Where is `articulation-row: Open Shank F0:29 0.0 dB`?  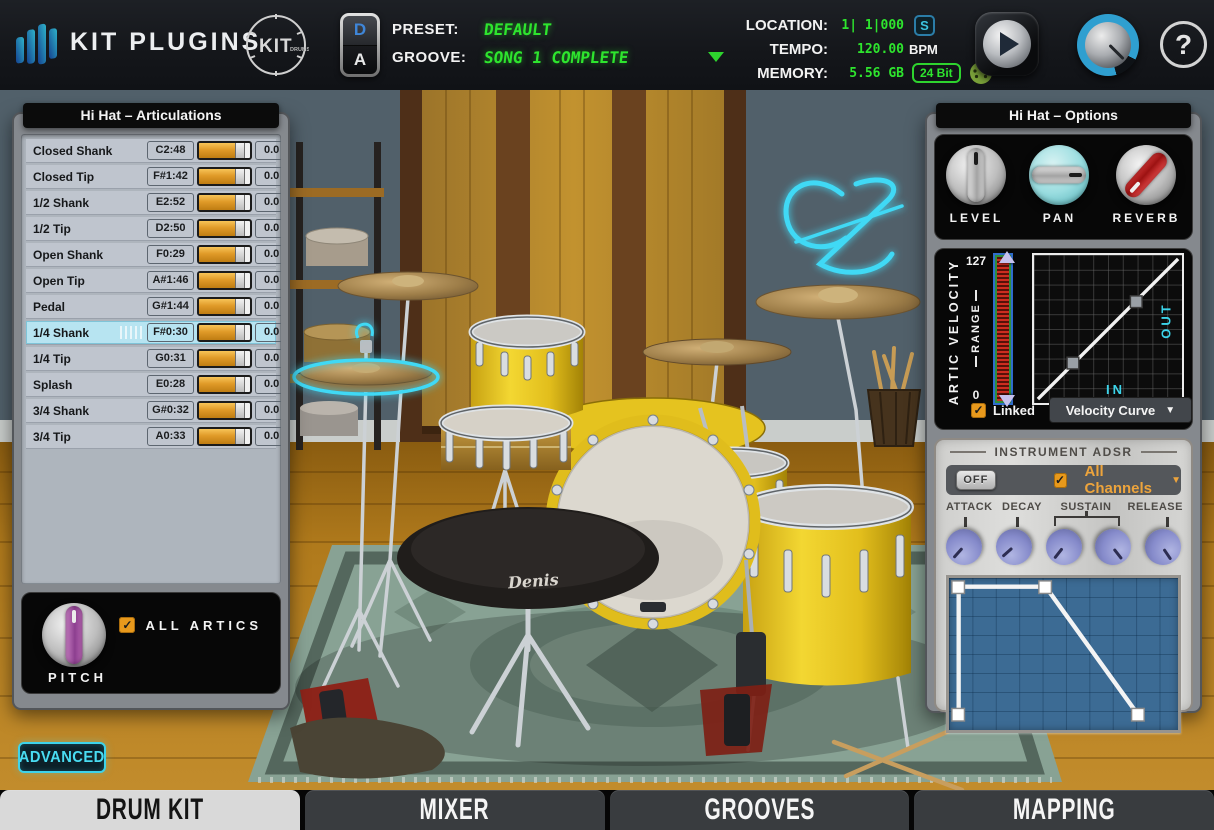
articulation-row: Open Shank F0:29 0.0 dB is located at coordinates (153, 255).